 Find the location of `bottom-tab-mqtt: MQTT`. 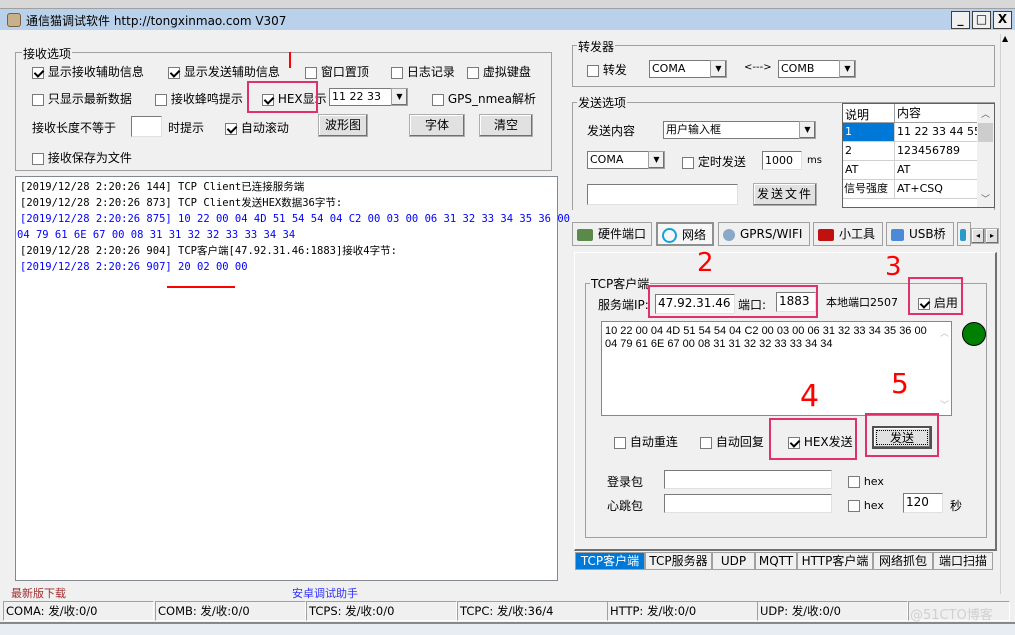

bottom-tab-mqtt: MQTT is located at coordinates (776, 561).